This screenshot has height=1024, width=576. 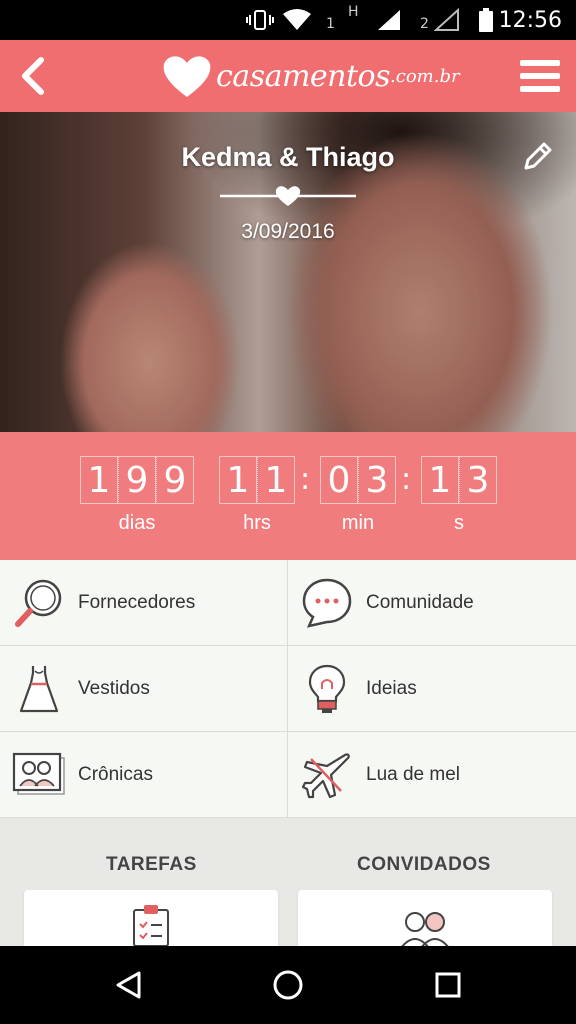 I want to click on circle-home-icon, so click(x=288, y=985).